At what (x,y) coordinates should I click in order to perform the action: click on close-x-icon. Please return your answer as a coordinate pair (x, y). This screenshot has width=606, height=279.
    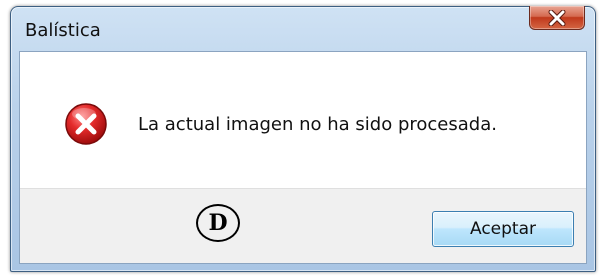
    Looking at the image, I should click on (557, 17).